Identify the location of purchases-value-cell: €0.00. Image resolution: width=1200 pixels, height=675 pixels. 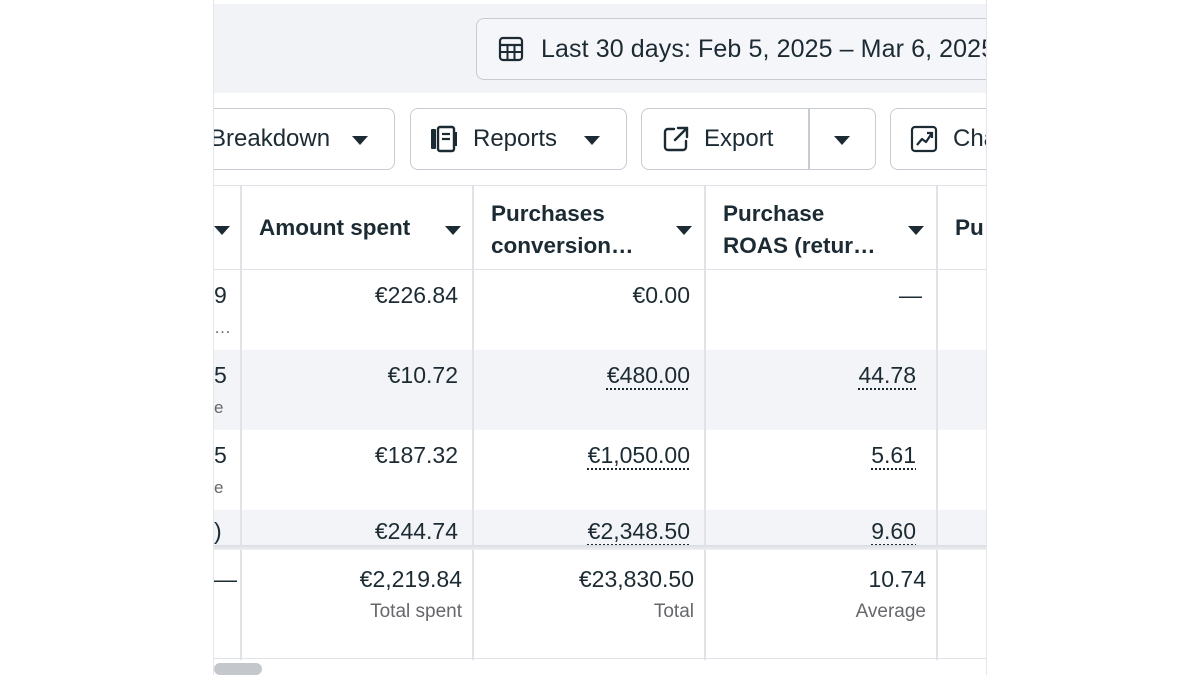
(661, 295).